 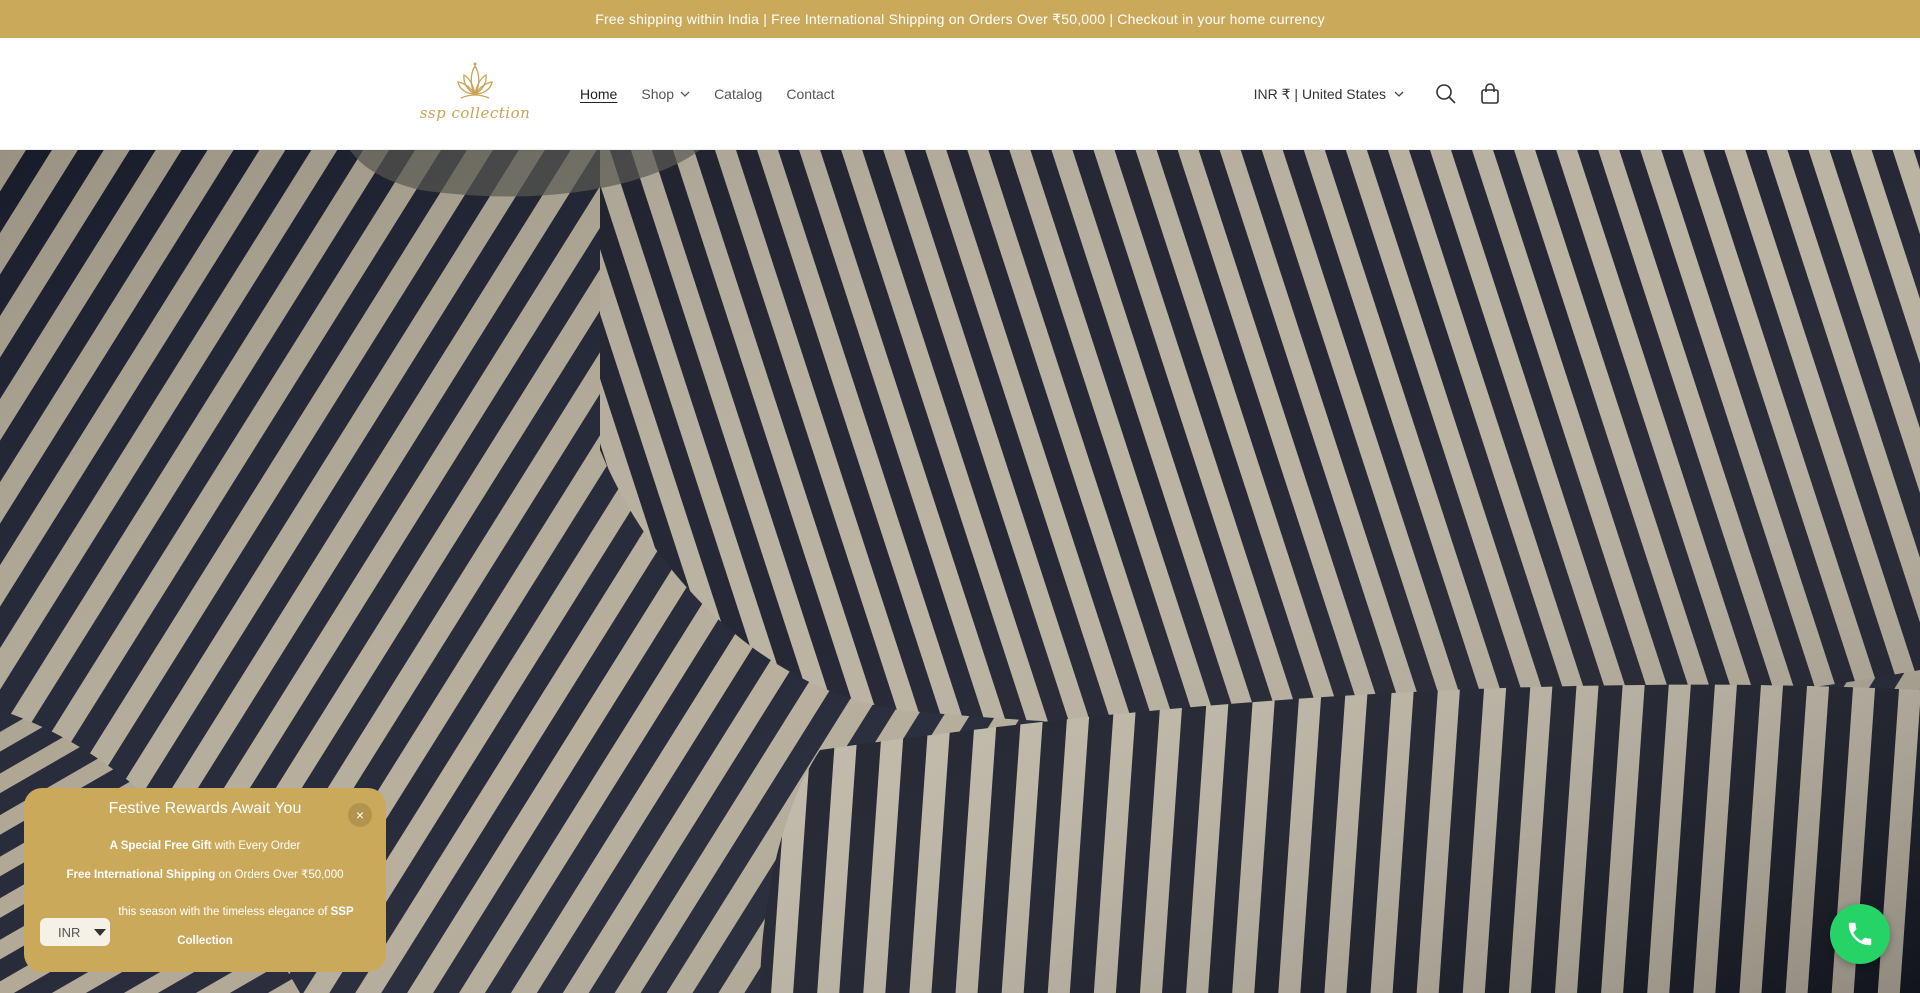 I want to click on popup-line-gift-bold: A Special Free Gift, so click(x=160, y=846).